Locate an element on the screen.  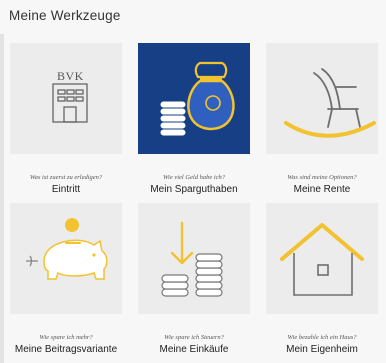
tool-tile-einkaeufe: Wie spare ich Steuern? Meine Einkäufe is located at coordinates (194, 279).